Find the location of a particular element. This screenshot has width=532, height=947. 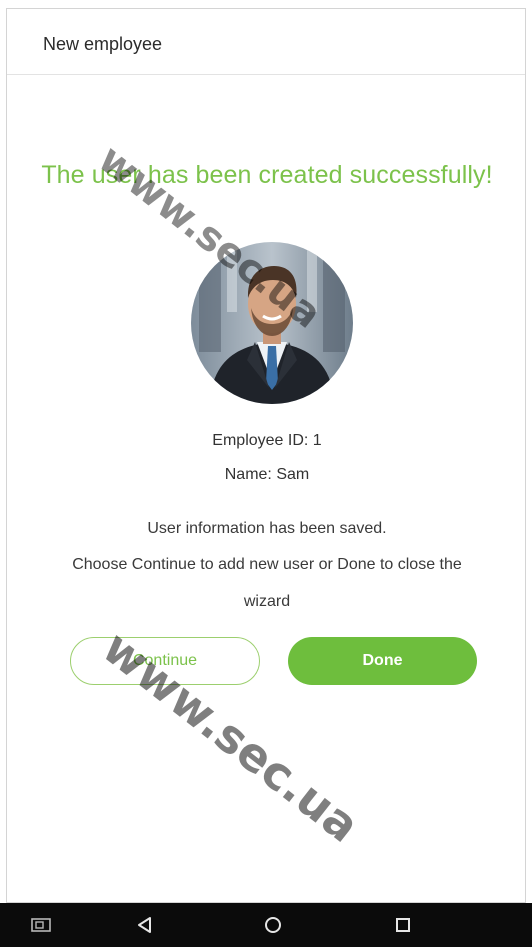

employee-avatar is located at coordinates (272, 323).